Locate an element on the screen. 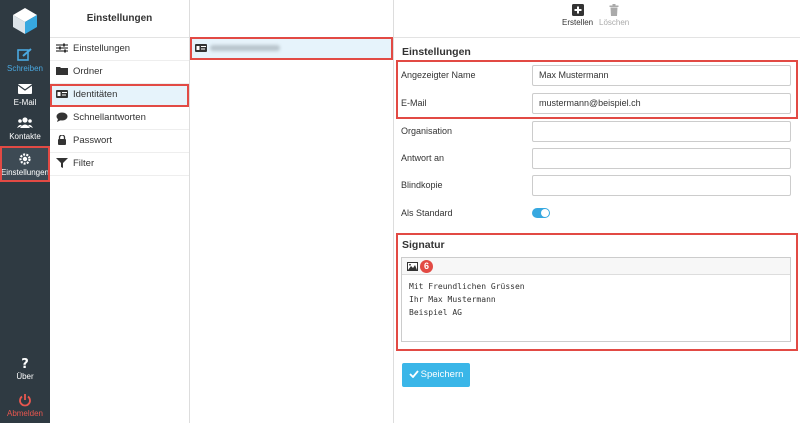 The width and height of the screenshot is (800, 423). folder-icon is located at coordinates (62, 71).